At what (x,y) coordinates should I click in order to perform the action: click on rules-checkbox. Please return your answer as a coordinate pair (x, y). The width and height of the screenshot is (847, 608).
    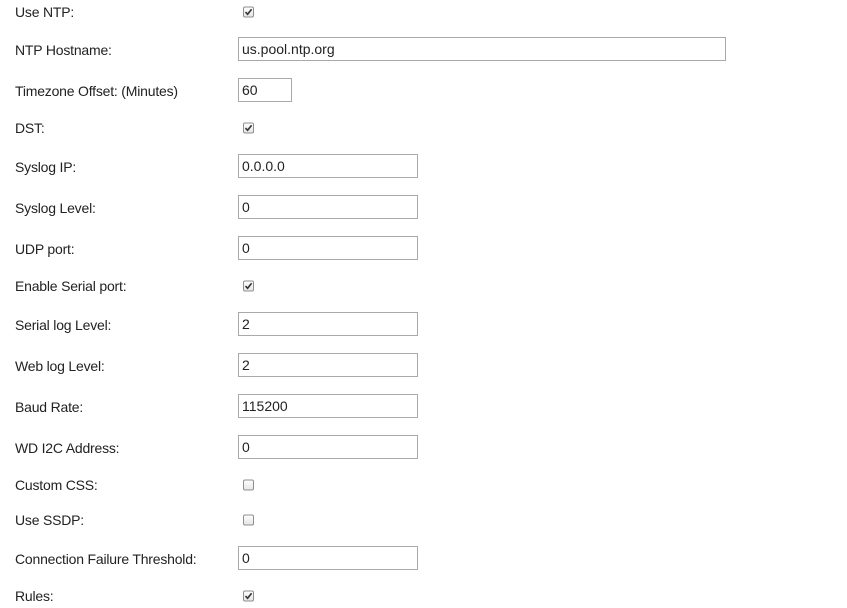
    Looking at the image, I should click on (248, 596).